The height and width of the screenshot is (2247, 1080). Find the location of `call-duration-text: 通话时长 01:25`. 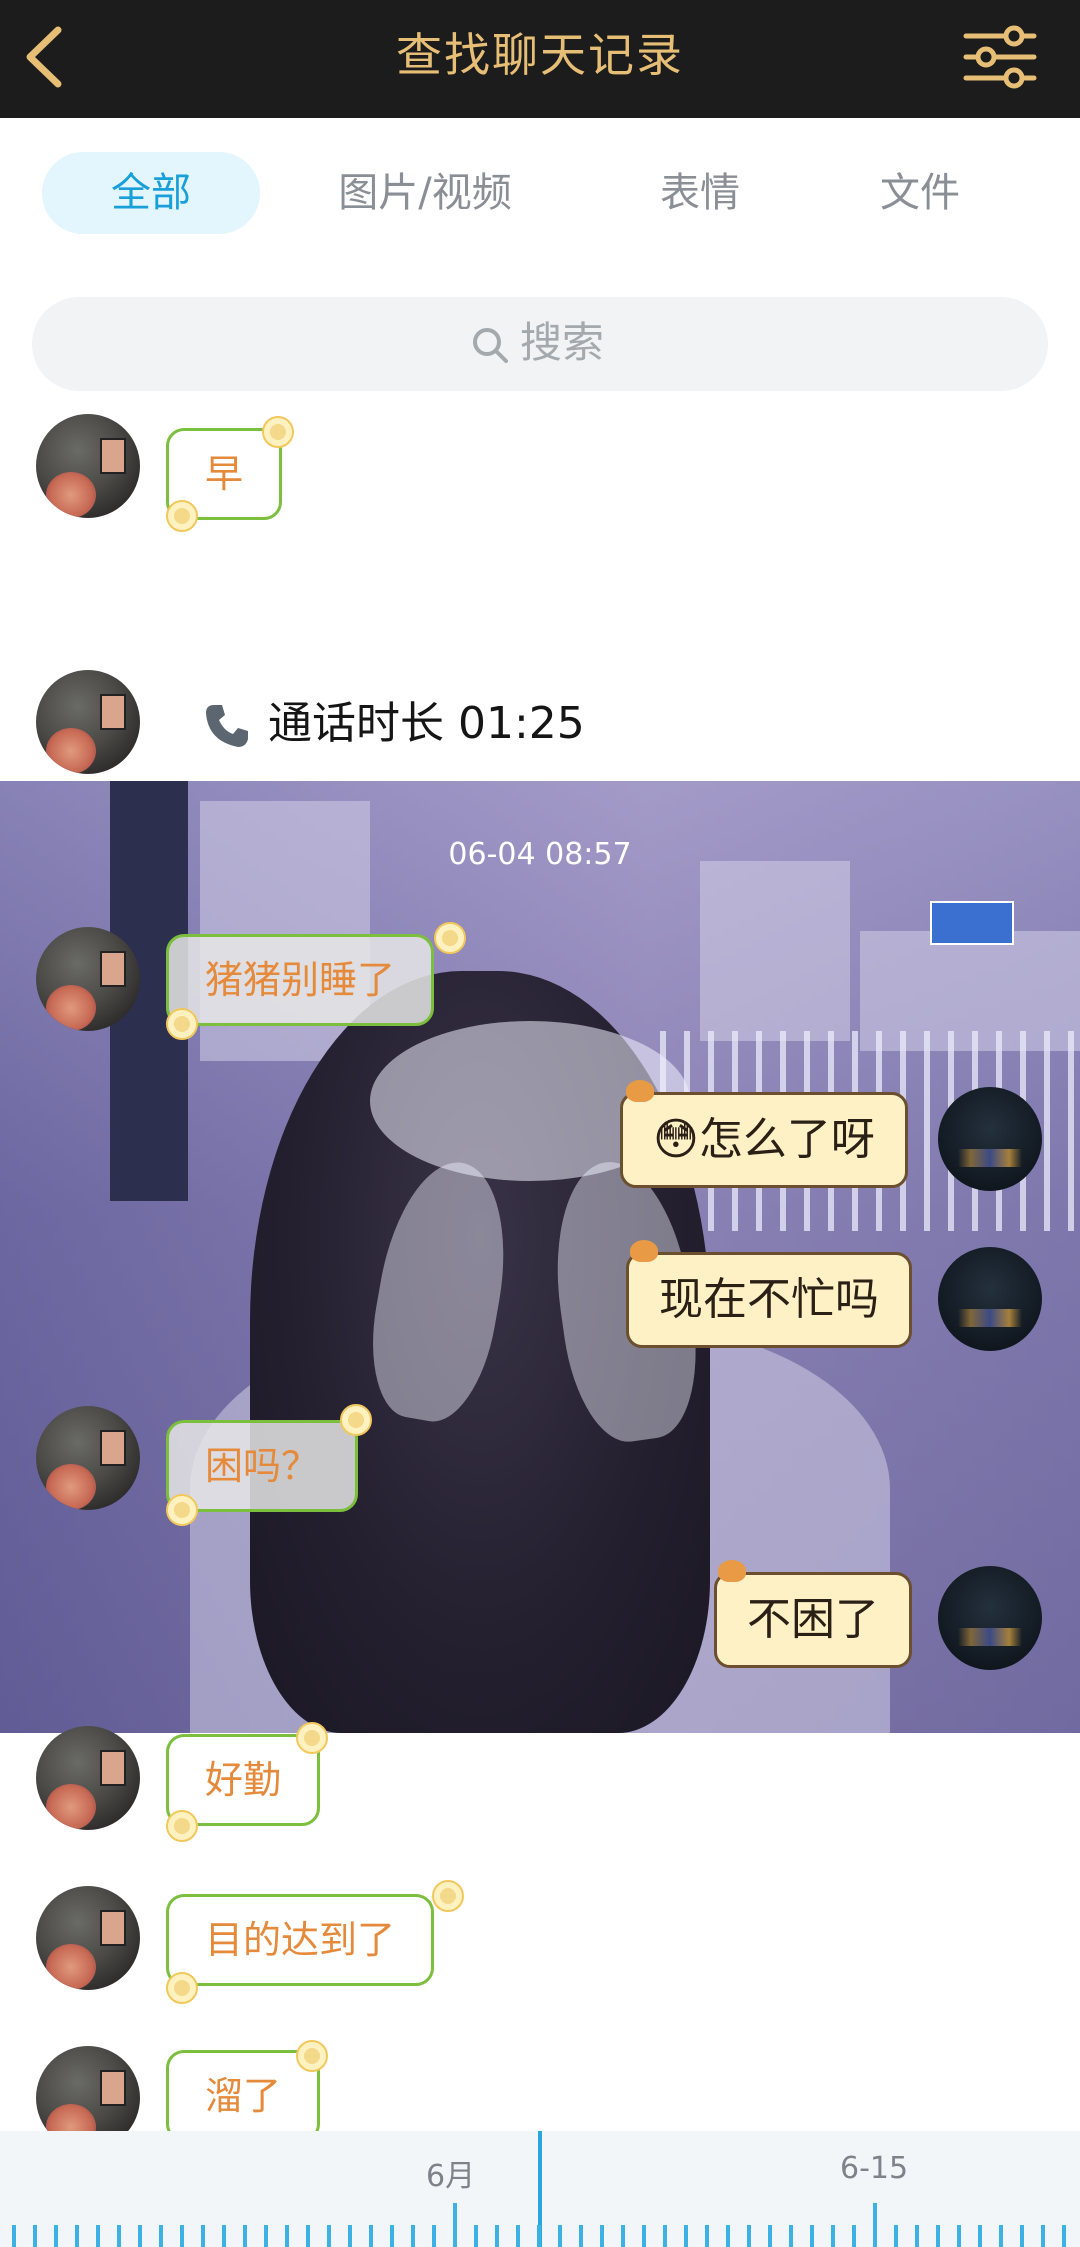

call-duration-text: 通话时长 01:25 is located at coordinates (426, 723).